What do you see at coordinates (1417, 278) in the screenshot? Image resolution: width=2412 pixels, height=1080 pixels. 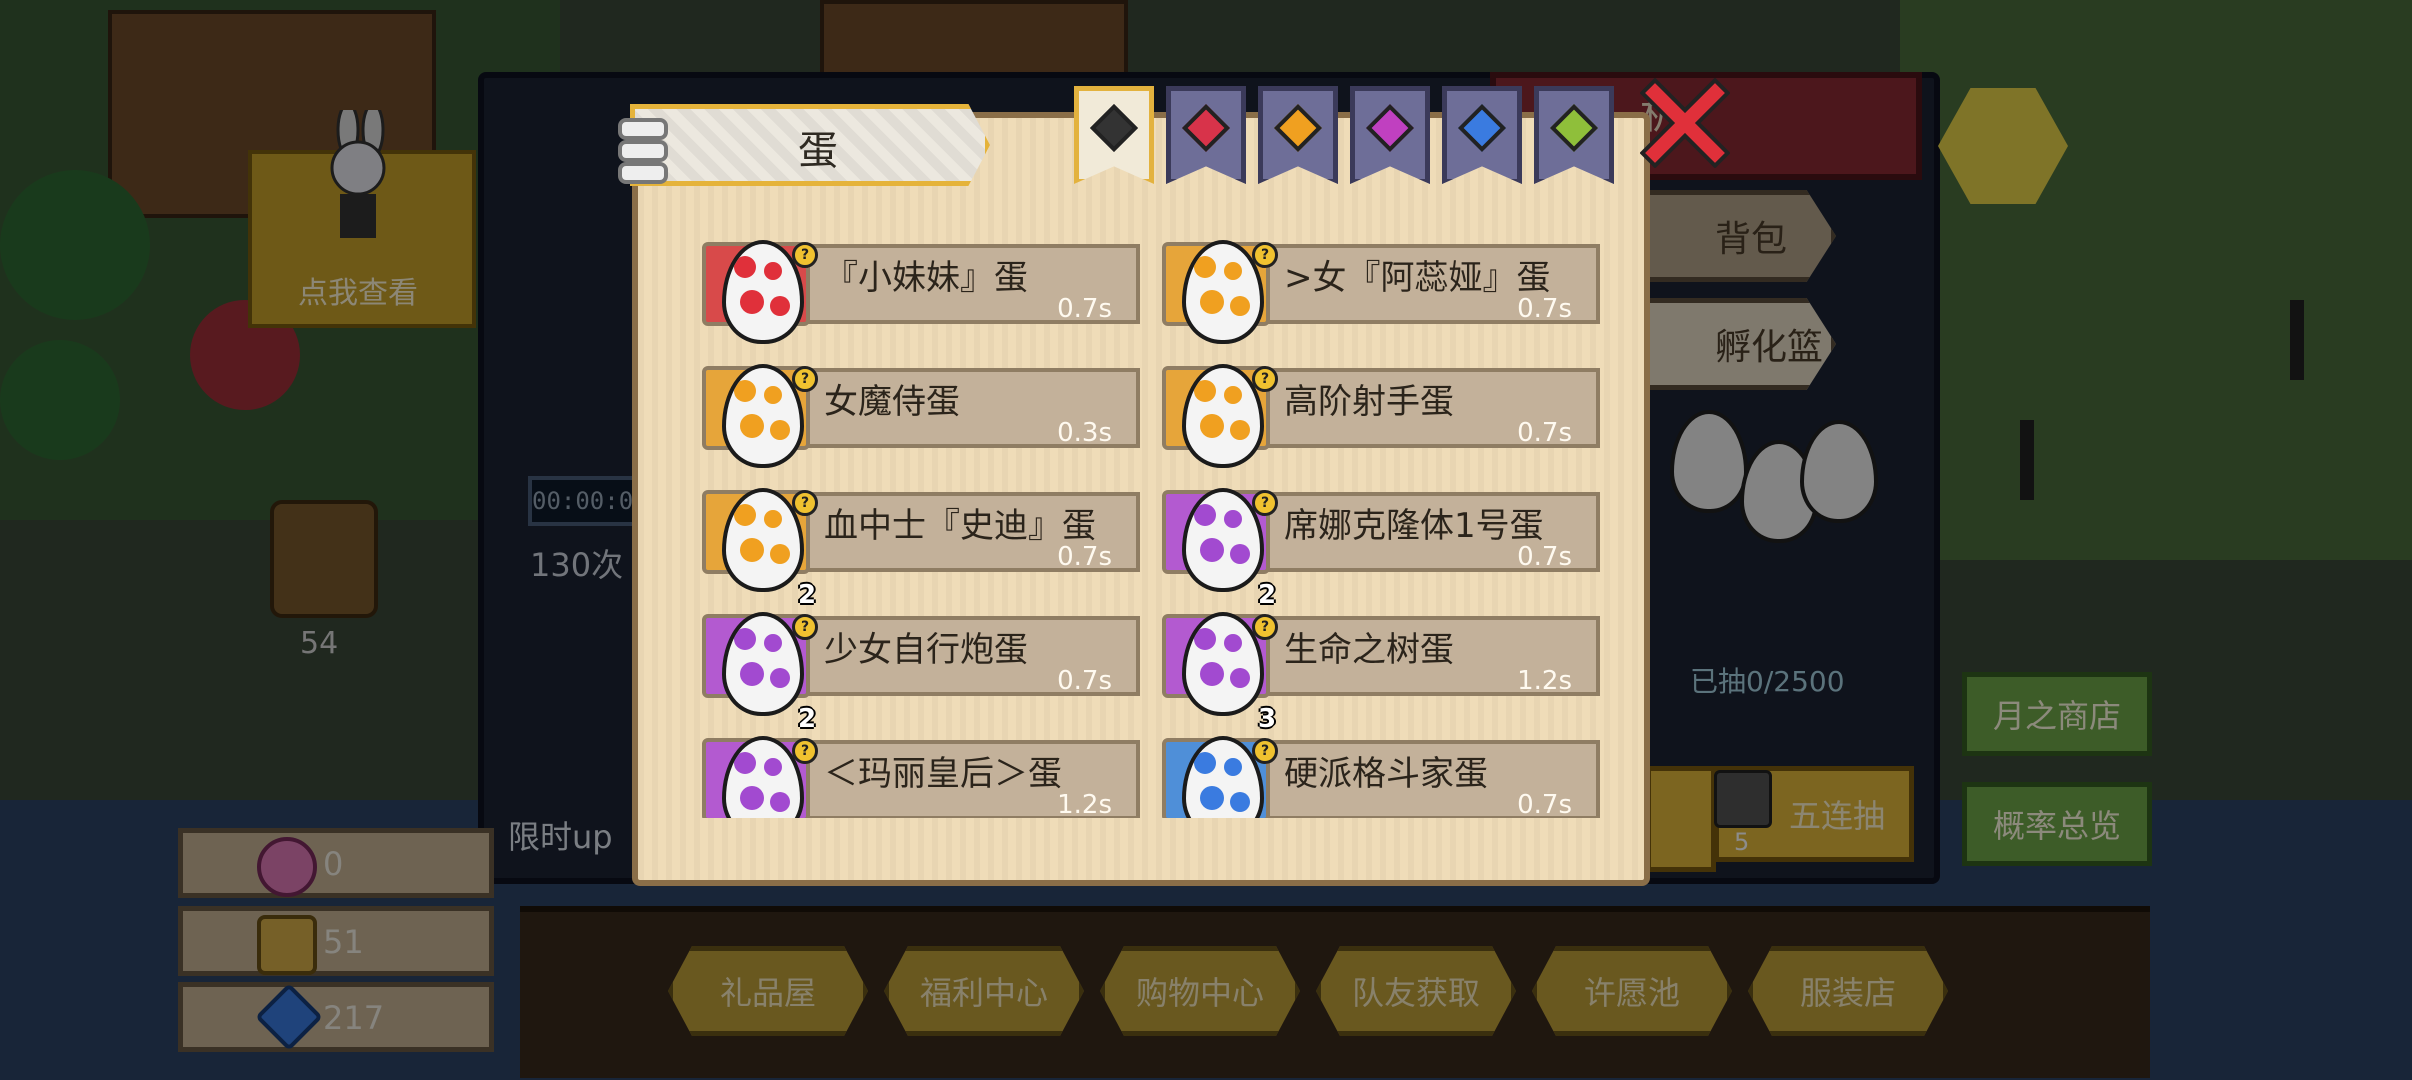 I see `egg-name: >女『阿蕊娅』蛋` at bounding box center [1417, 278].